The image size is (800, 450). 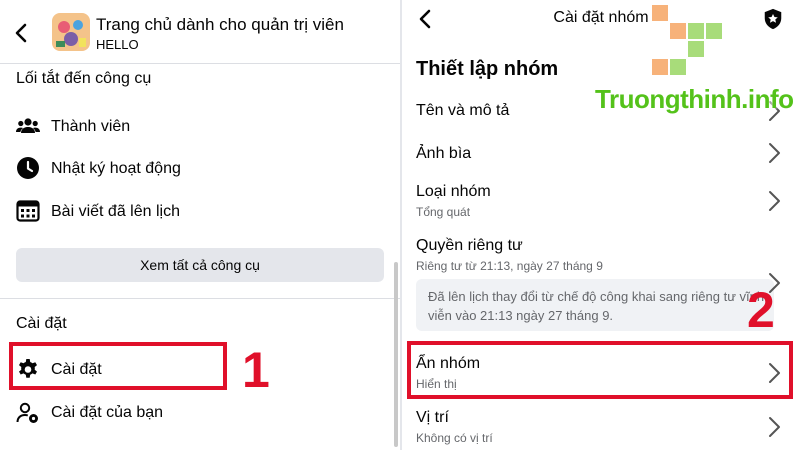 What do you see at coordinates (28, 126) in the screenshot?
I see `members-icon` at bounding box center [28, 126].